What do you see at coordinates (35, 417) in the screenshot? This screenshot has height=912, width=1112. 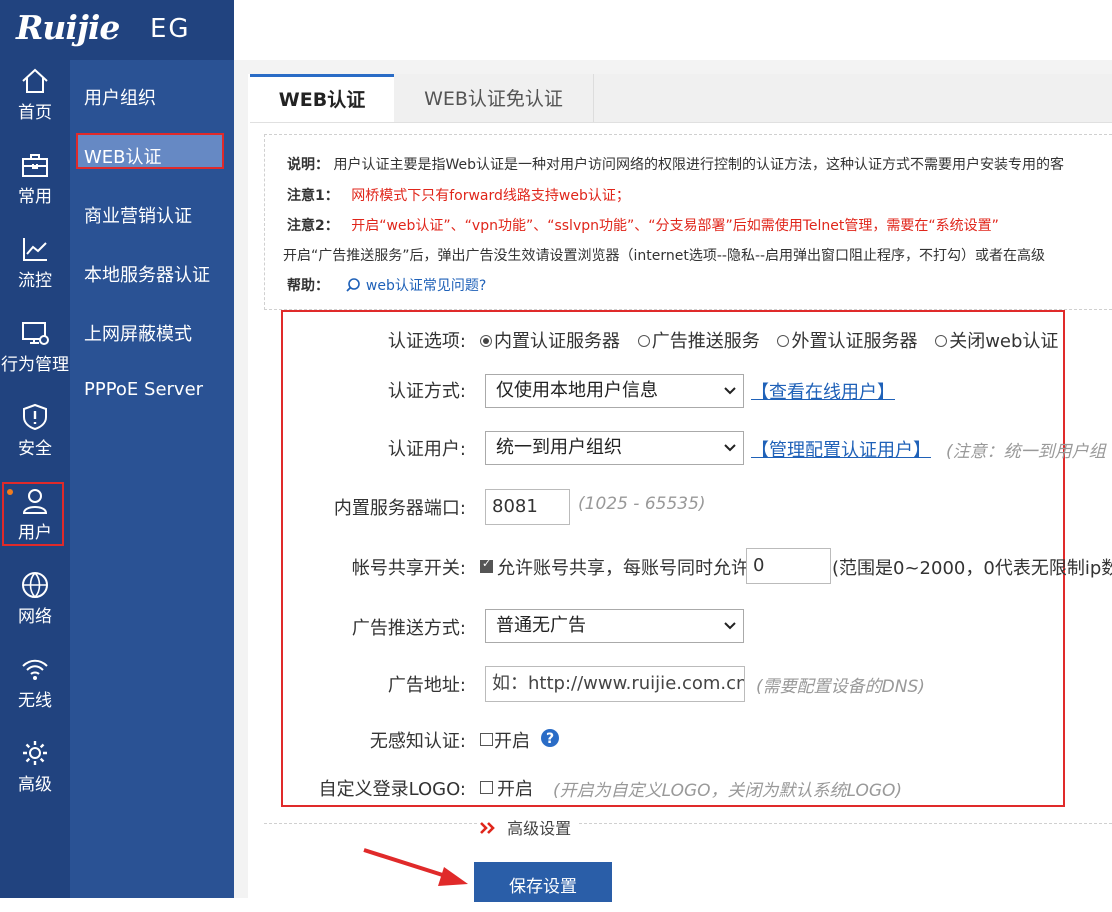 I see `shield-icon` at bounding box center [35, 417].